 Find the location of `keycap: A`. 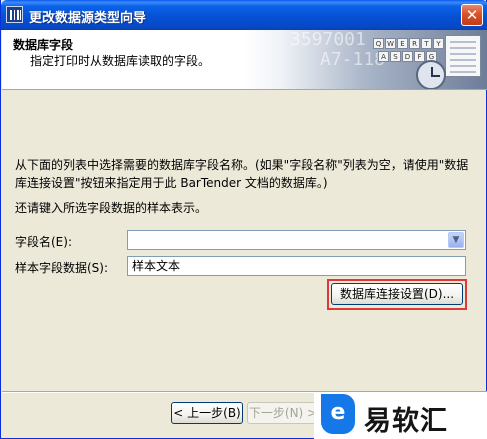

keycap: A is located at coordinates (383, 56).